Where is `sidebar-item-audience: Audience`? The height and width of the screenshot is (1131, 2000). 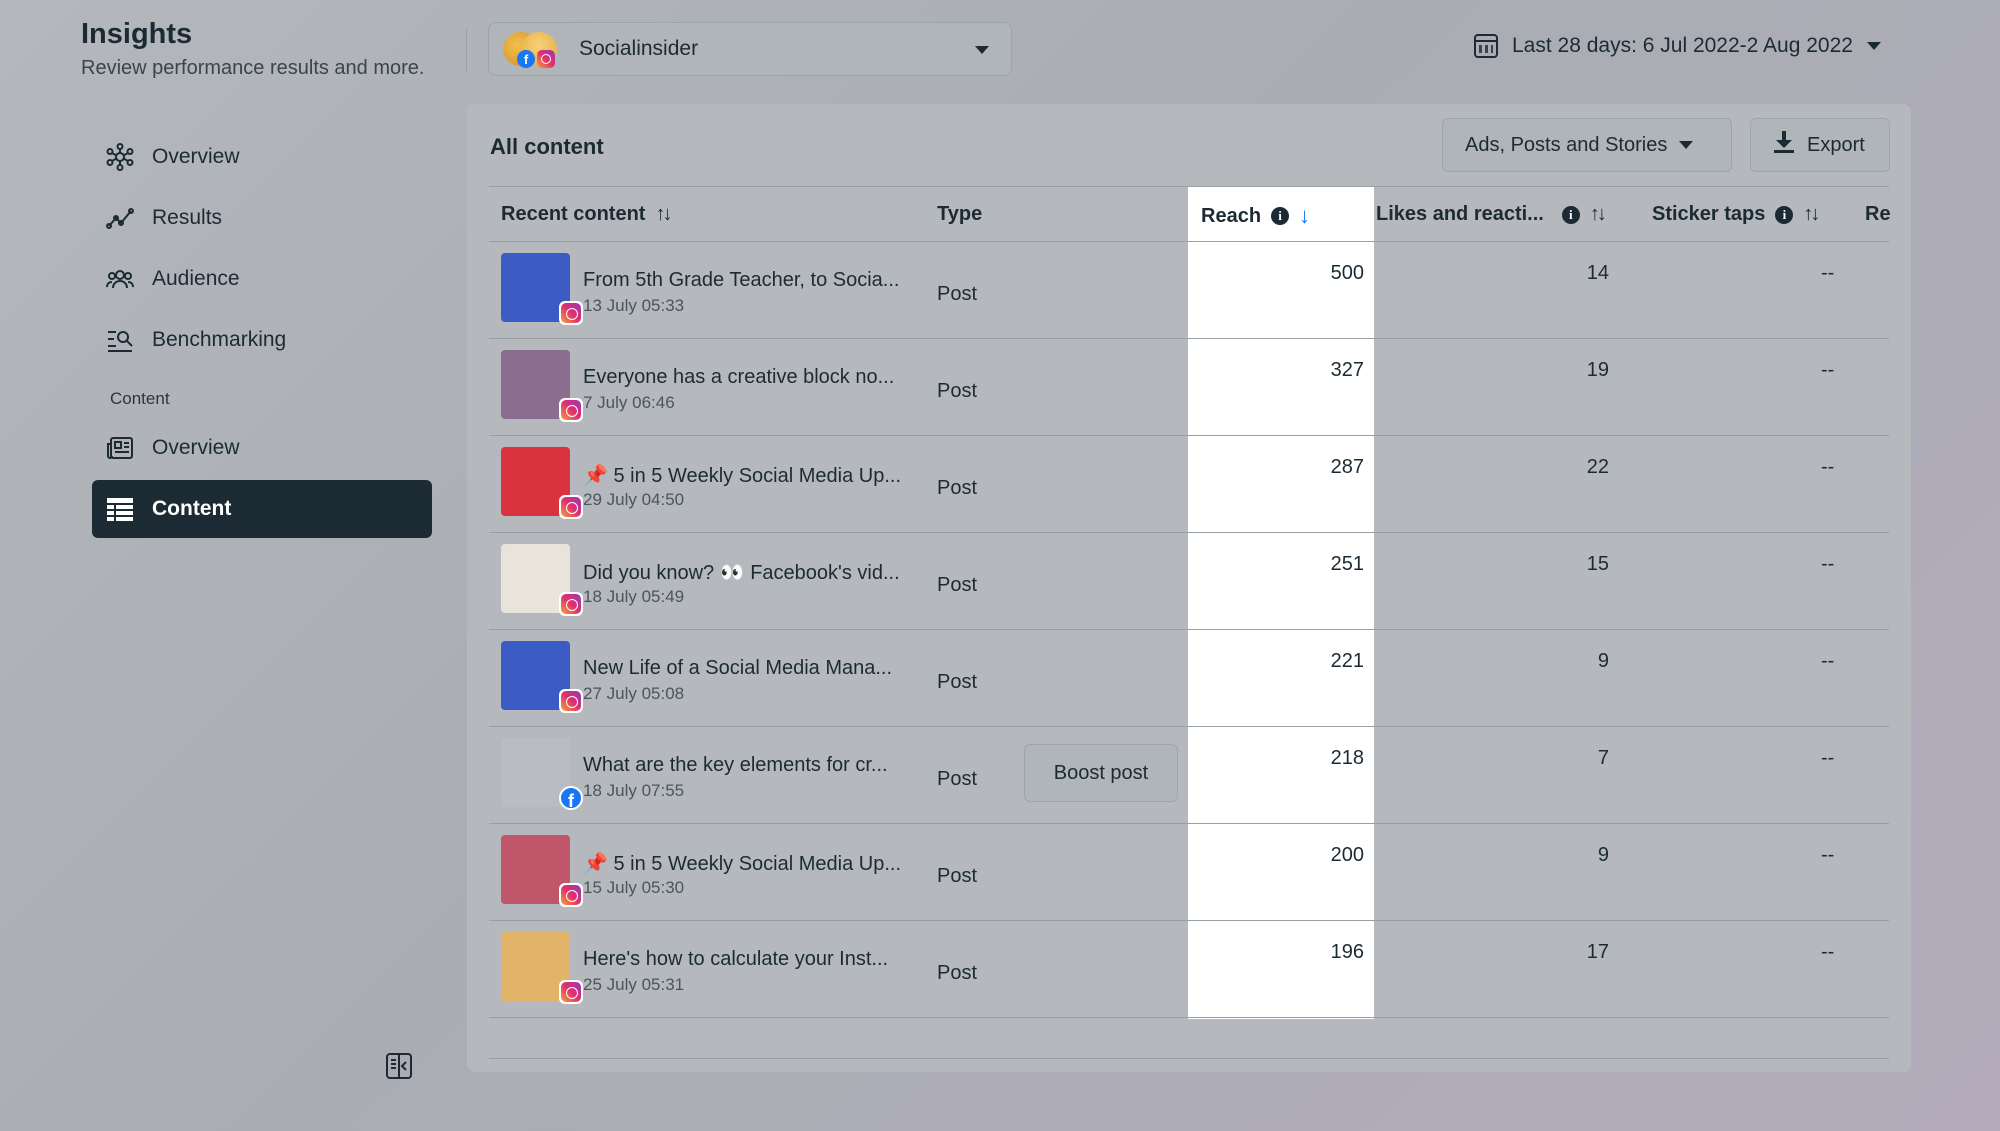
sidebar-item-audience: Audience is located at coordinates (262, 279).